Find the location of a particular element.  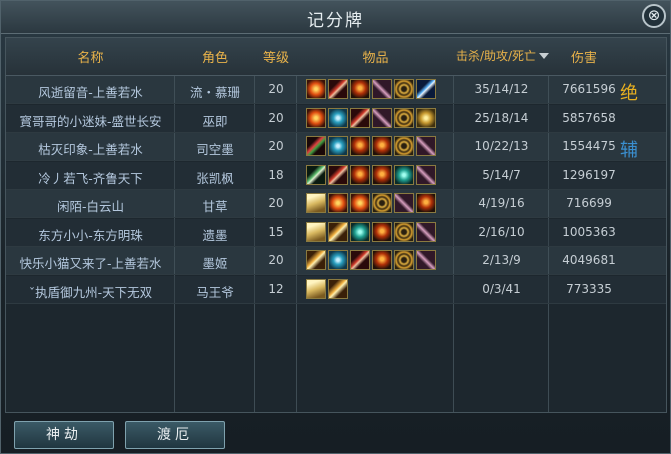

player-damage: 716699 is located at coordinates (589, 203).